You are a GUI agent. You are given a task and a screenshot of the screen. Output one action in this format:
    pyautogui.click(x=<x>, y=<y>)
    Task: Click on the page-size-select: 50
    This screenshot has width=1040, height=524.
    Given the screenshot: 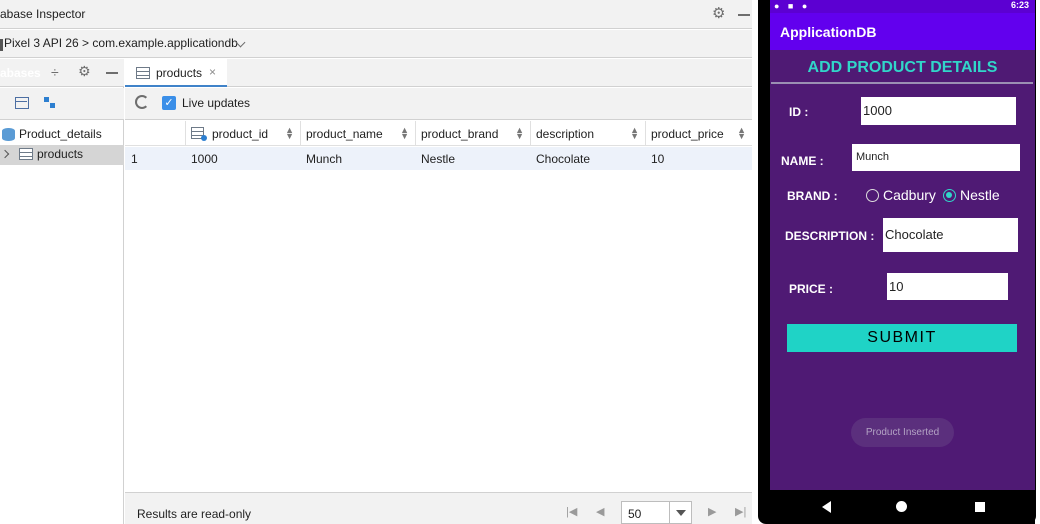 What is the action you would take?
    pyautogui.click(x=656, y=512)
    